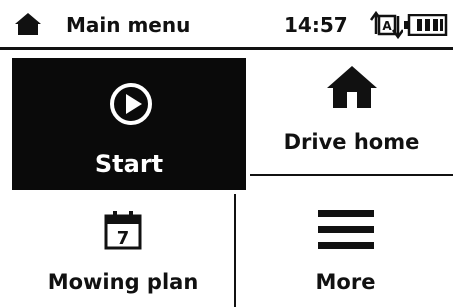  What do you see at coordinates (123, 282) in the screenshot?
I see `mowing-plan-label: Mowing plan` at bounding box center [123, 282].